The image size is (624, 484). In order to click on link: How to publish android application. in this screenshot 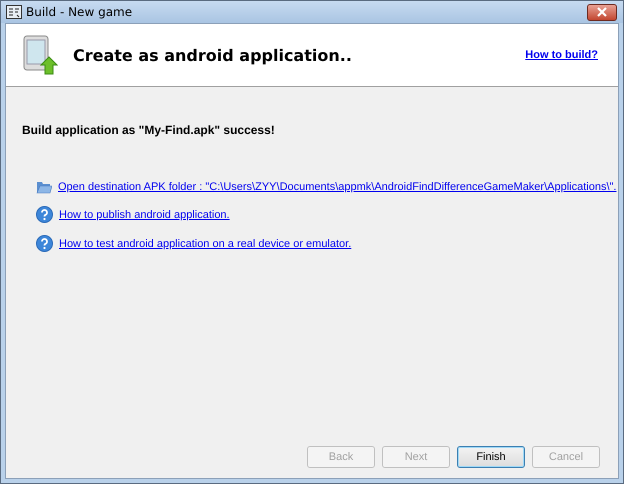, I will do `click(144, 214)`.